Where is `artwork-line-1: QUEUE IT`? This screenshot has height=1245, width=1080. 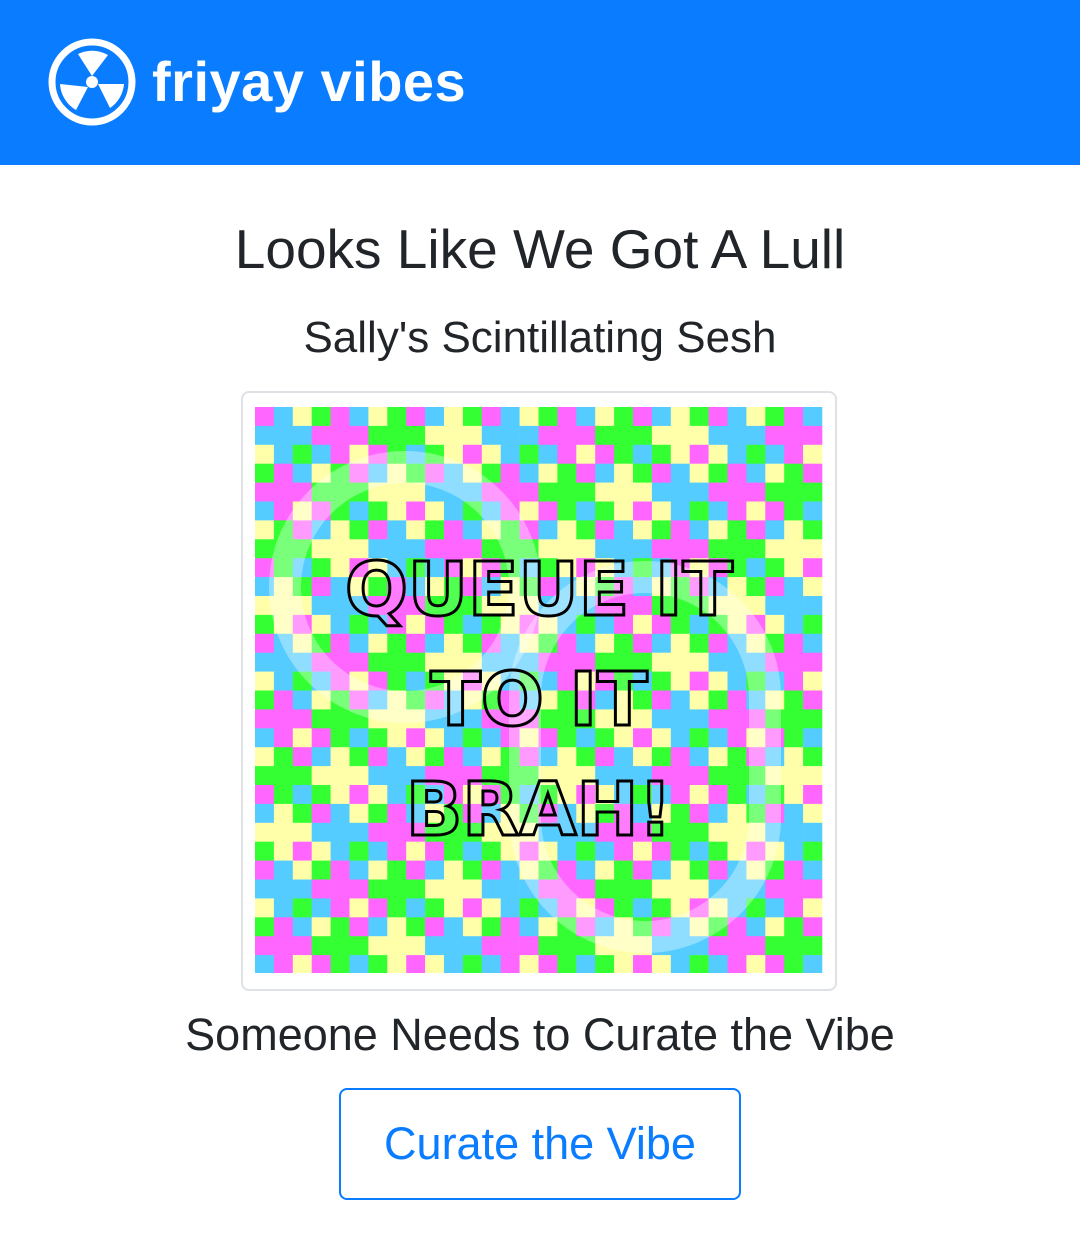
artwork-line-1: QUEUE IT is located at coordinates (539, 590).